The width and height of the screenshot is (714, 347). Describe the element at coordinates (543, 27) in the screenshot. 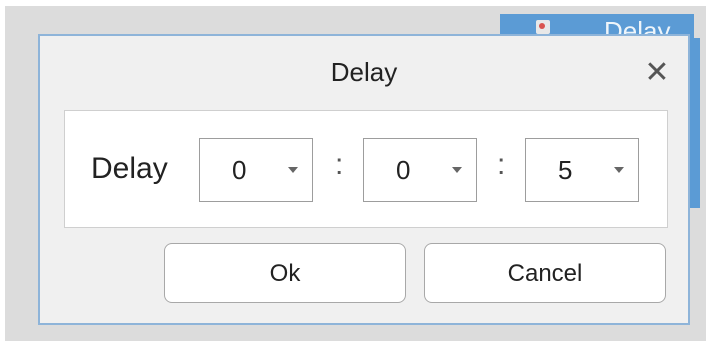

I see `tab-icon` at that location.